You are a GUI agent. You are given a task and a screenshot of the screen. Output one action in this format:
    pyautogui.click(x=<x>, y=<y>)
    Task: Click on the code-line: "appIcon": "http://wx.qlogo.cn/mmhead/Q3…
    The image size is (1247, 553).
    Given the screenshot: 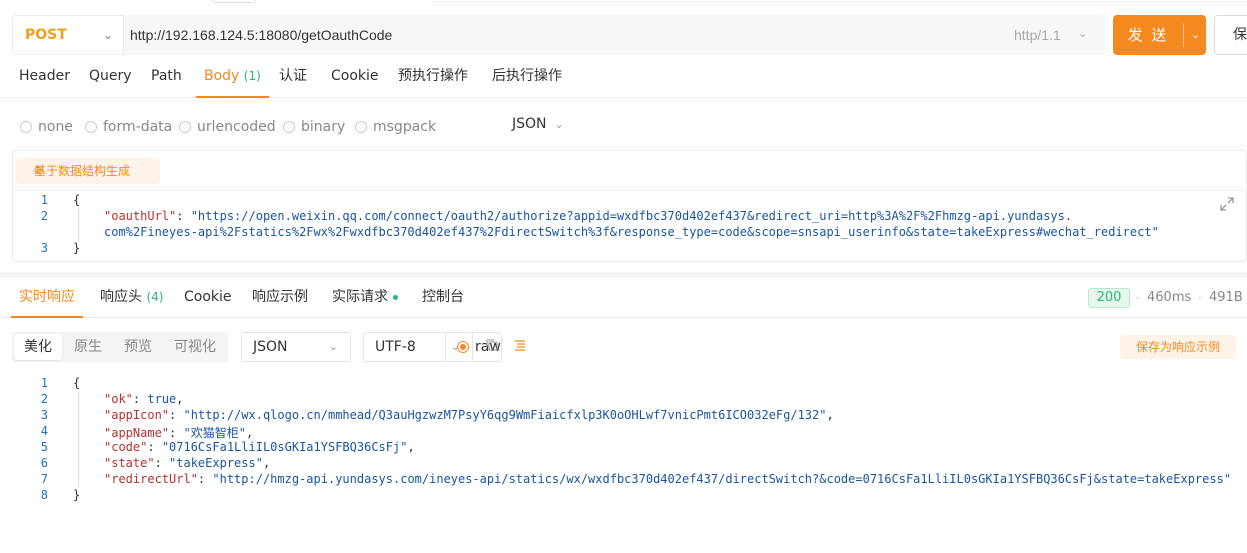 What is the action you would take?
    pyautogui.click(x=469, y=415)
    